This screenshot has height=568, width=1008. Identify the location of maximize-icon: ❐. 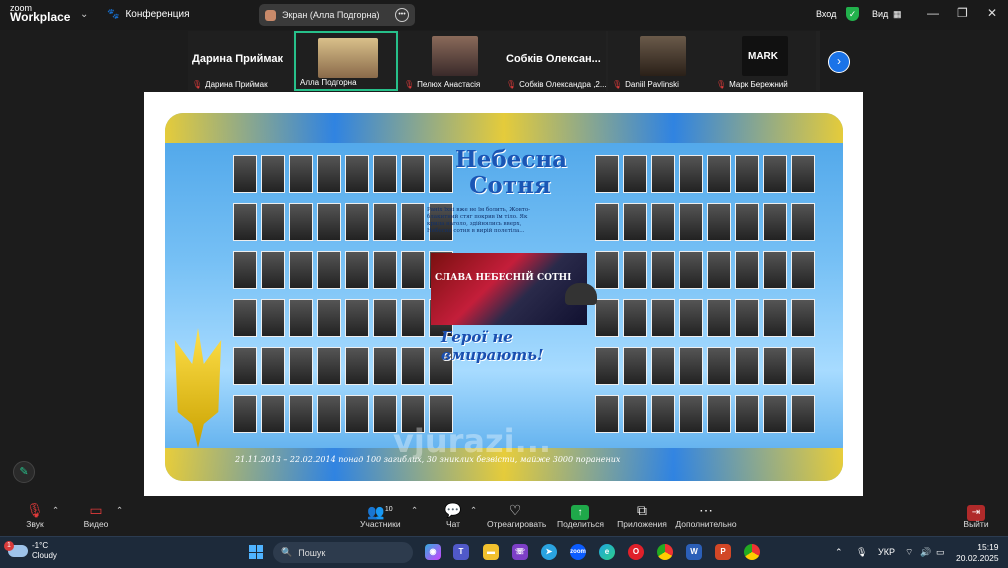
(962, 13).